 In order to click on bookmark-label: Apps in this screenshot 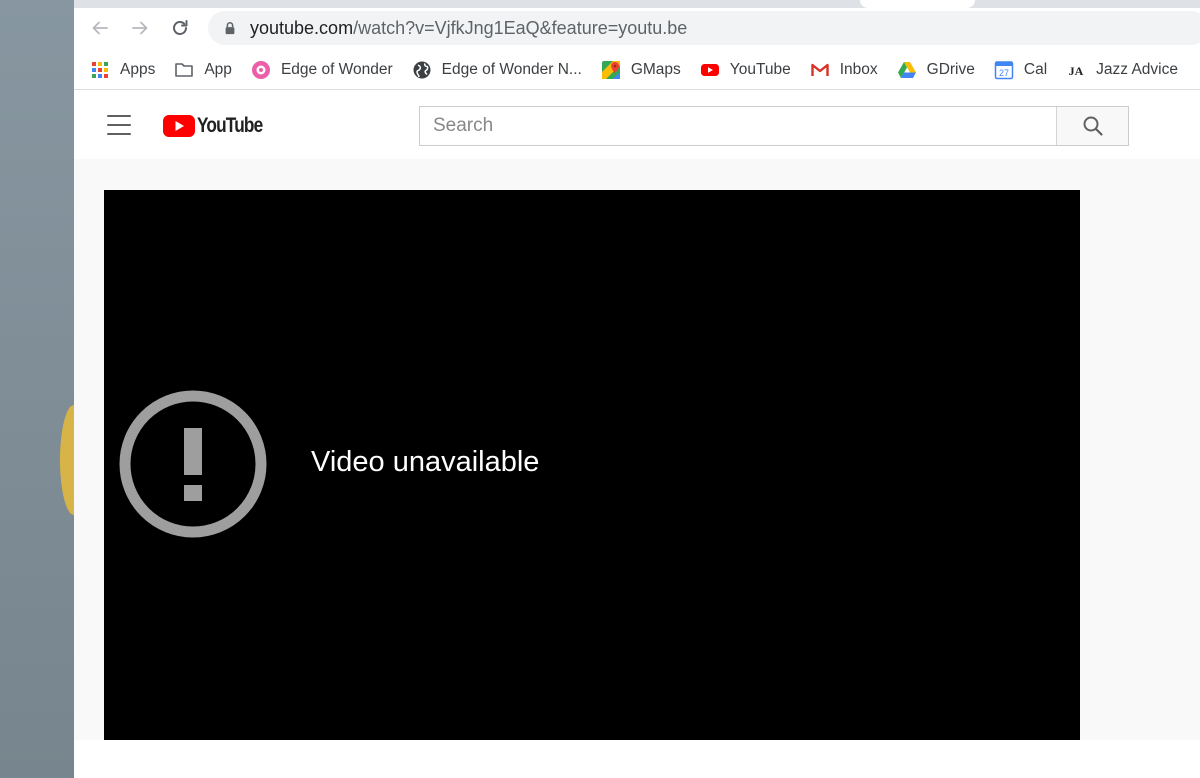, I will do `click(138, 69)`.